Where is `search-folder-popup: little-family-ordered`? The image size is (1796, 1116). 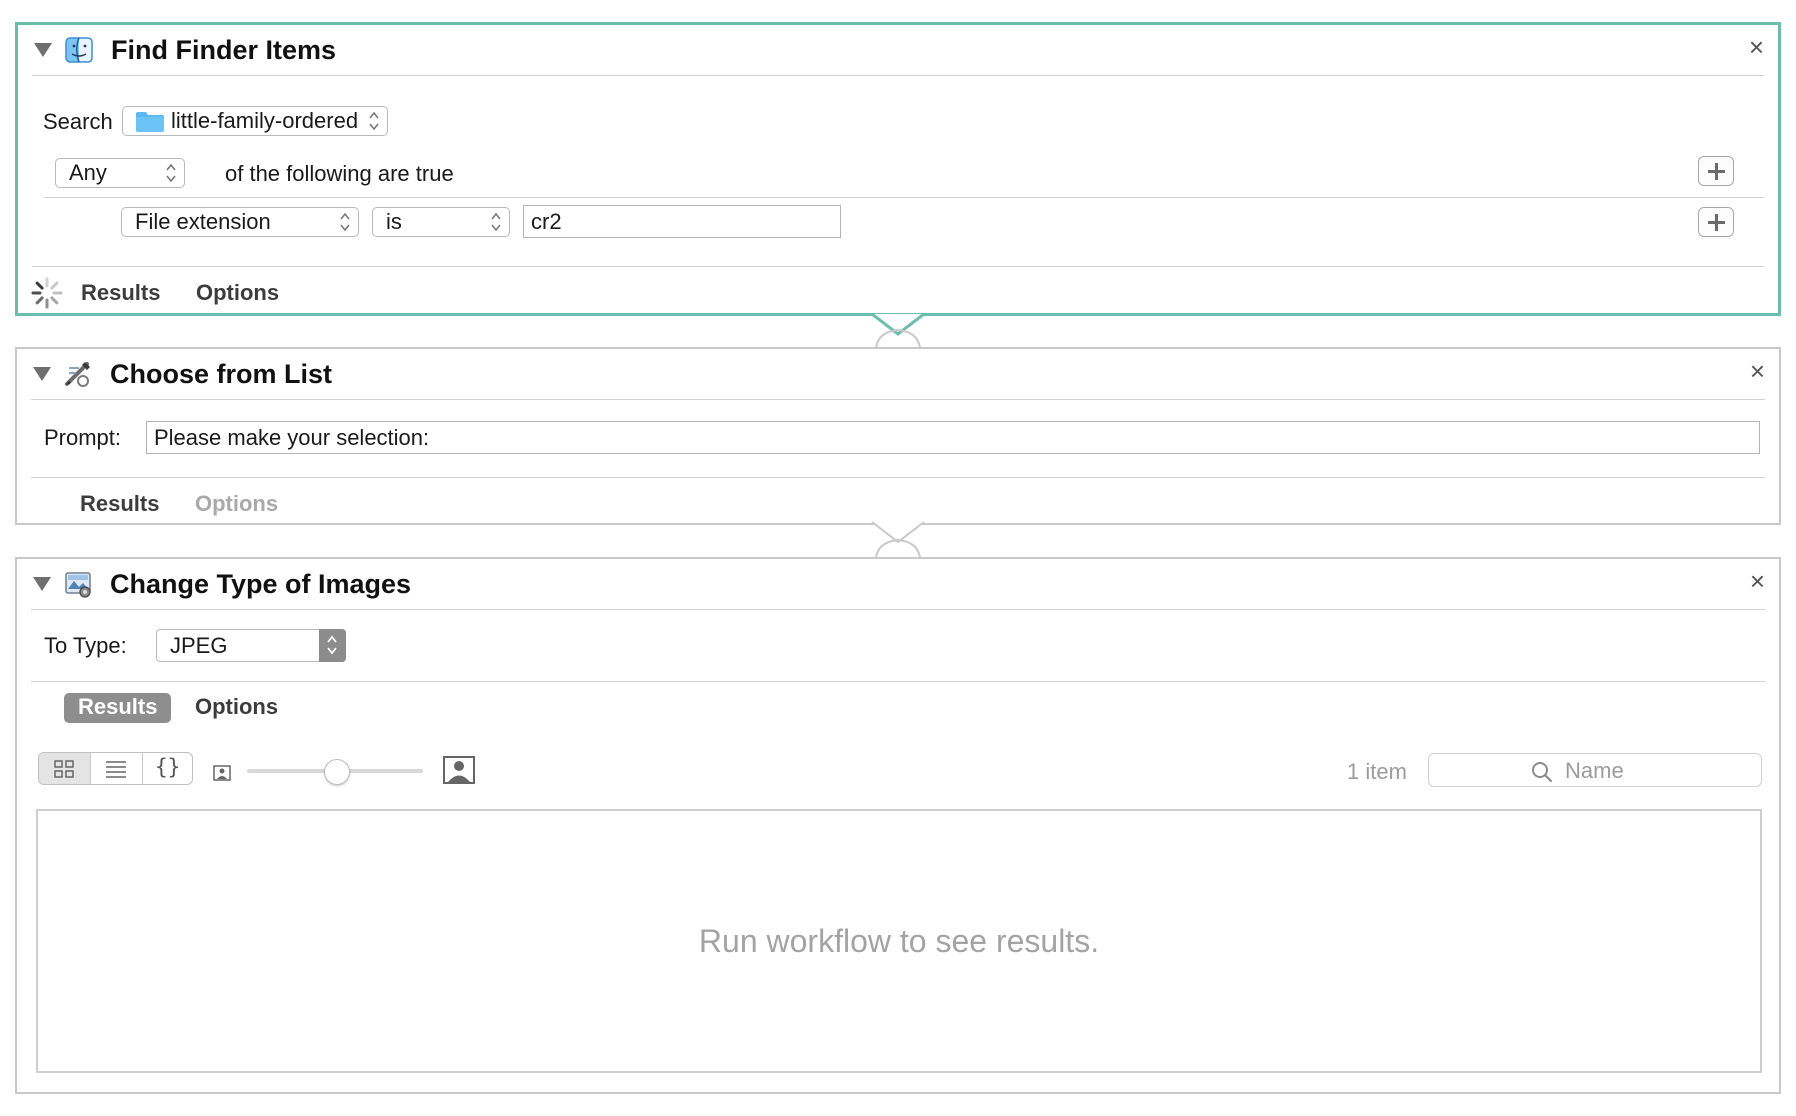
search-folder-popup: little-family-ordered is located at coordinates (255, 121).